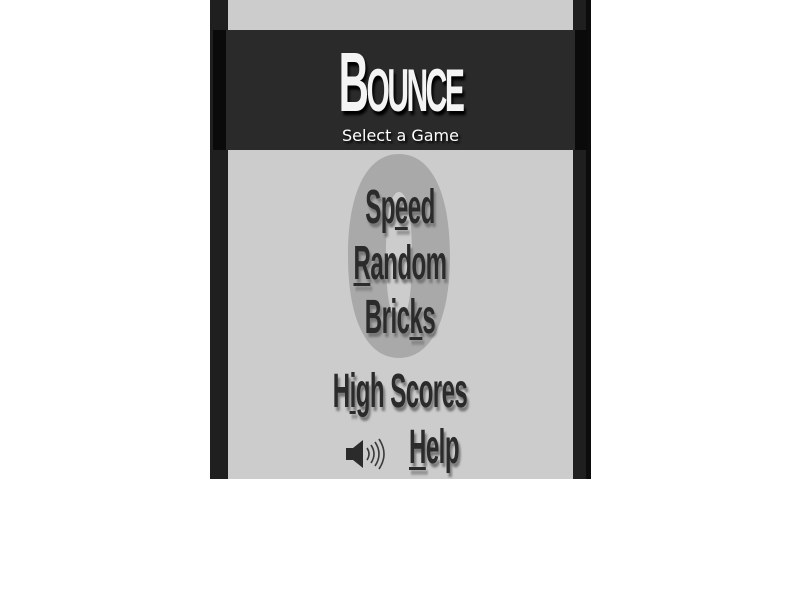  I want to click on menu-text: s, so click(429, 317).